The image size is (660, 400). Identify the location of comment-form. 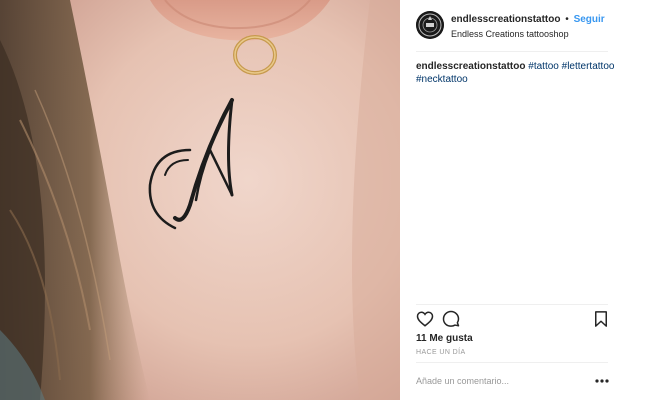
(513, 382).